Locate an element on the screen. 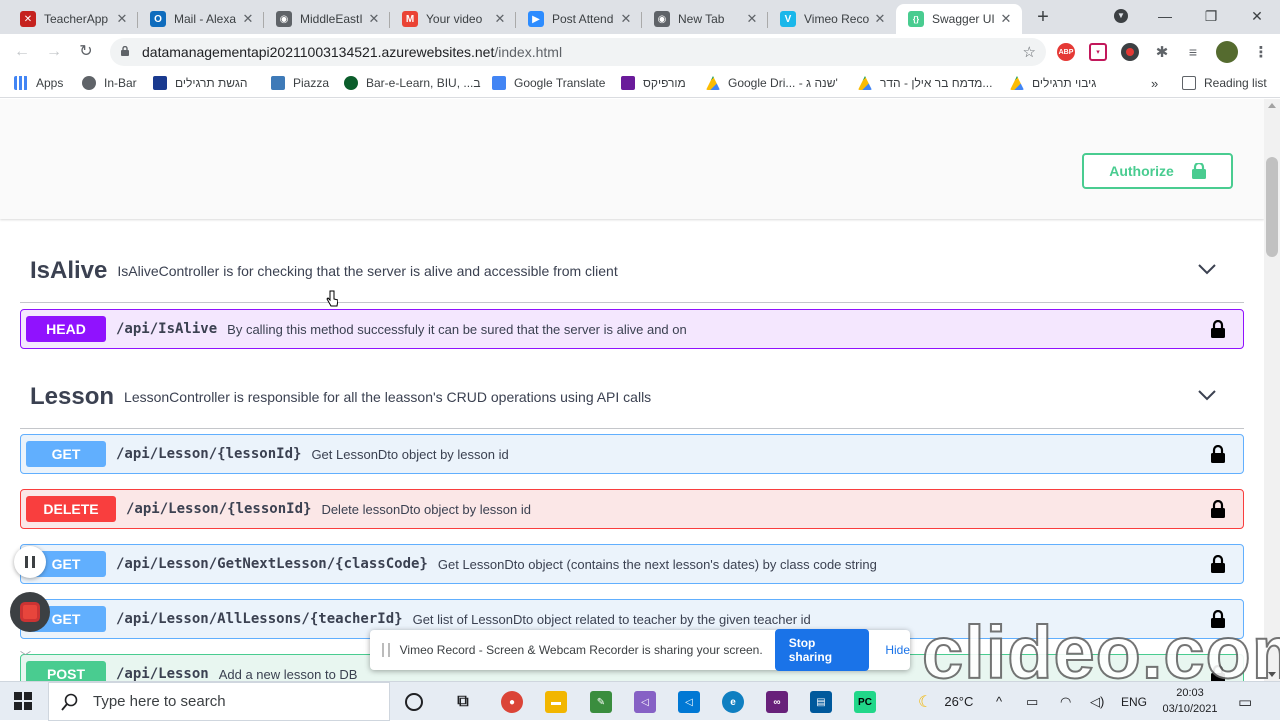  menu-icon: ⋮ is located at coordinates (1261, 52).